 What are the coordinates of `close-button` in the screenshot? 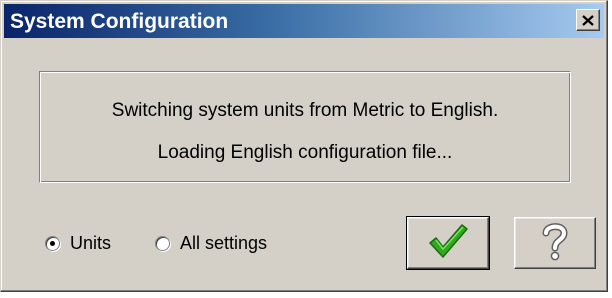 It's located at (588, 20).